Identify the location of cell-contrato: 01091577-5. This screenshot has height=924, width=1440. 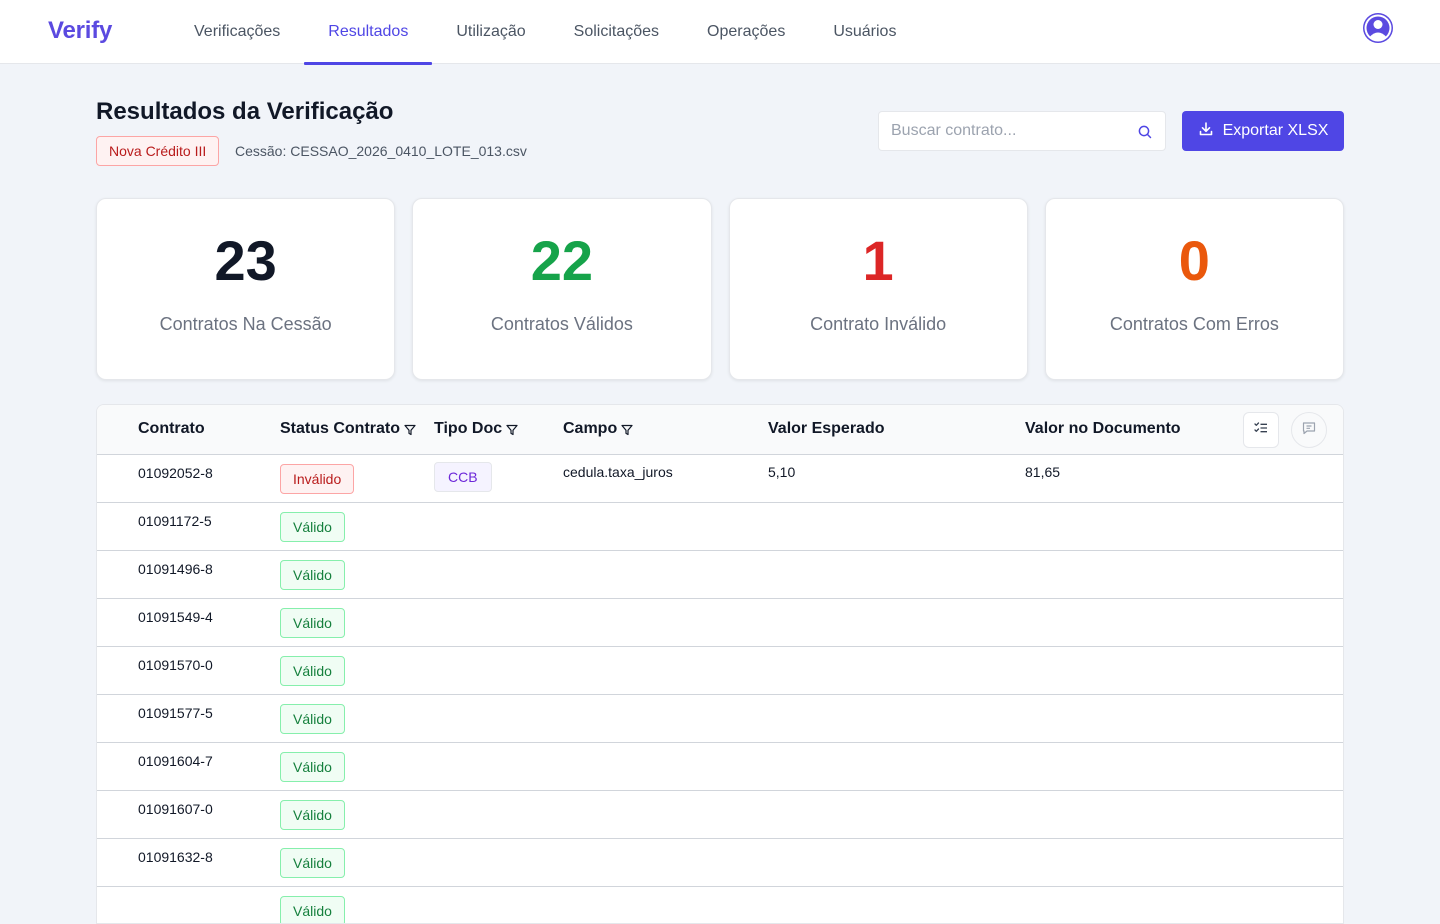
(175, 713).